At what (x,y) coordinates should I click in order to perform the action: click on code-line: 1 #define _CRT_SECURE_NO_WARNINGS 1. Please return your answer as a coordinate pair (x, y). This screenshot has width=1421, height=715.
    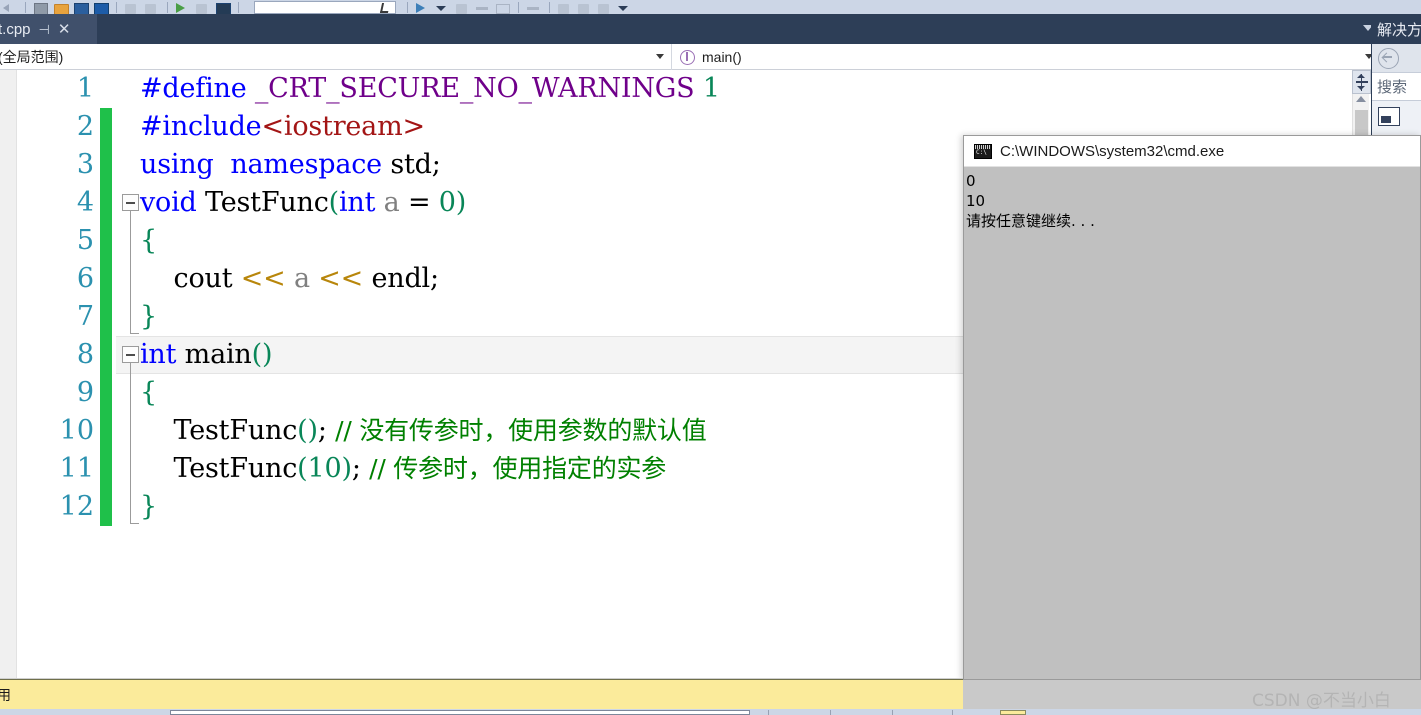
    Looking at the image, I should click on (676, 89).